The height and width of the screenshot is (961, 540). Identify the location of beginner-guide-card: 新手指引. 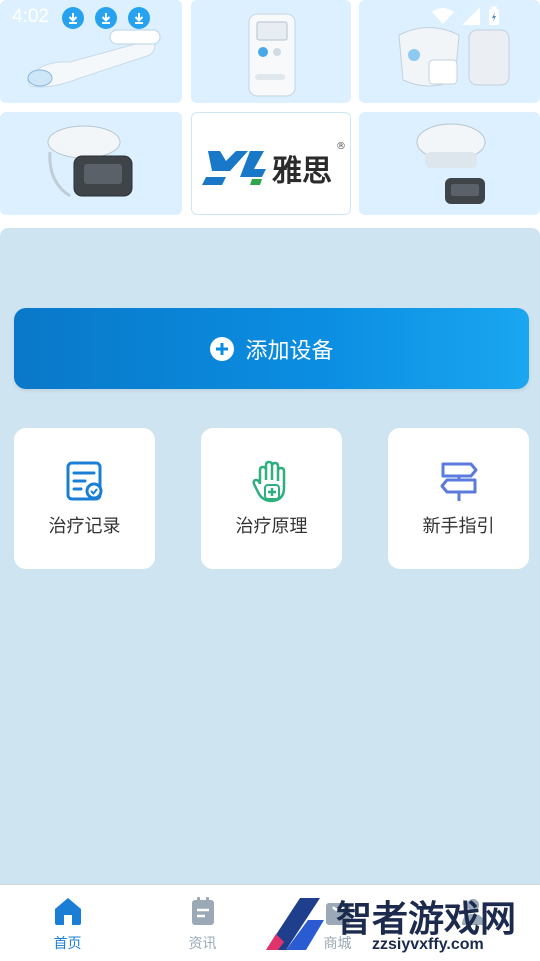
(458, 498).